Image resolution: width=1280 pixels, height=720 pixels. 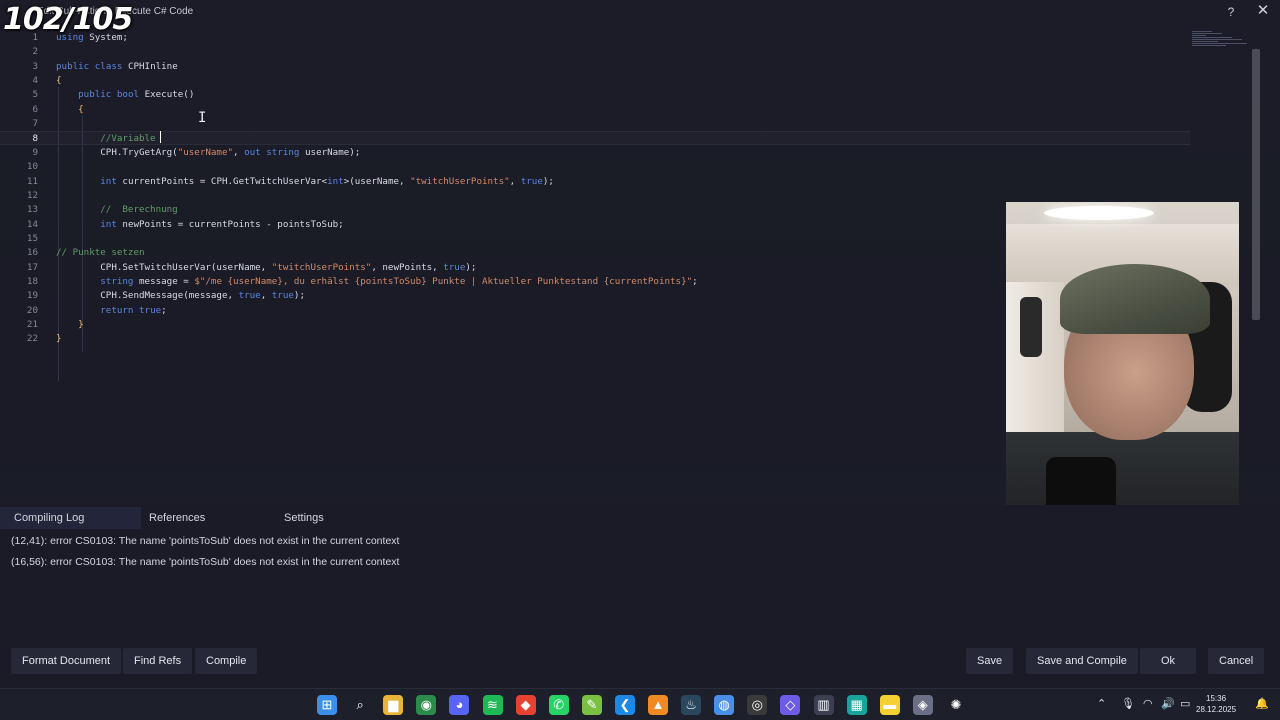 What do you see at coordinates (1231, 12) in the screenshot?
I see `help-button: ?` at bounding box center [1231, 12].